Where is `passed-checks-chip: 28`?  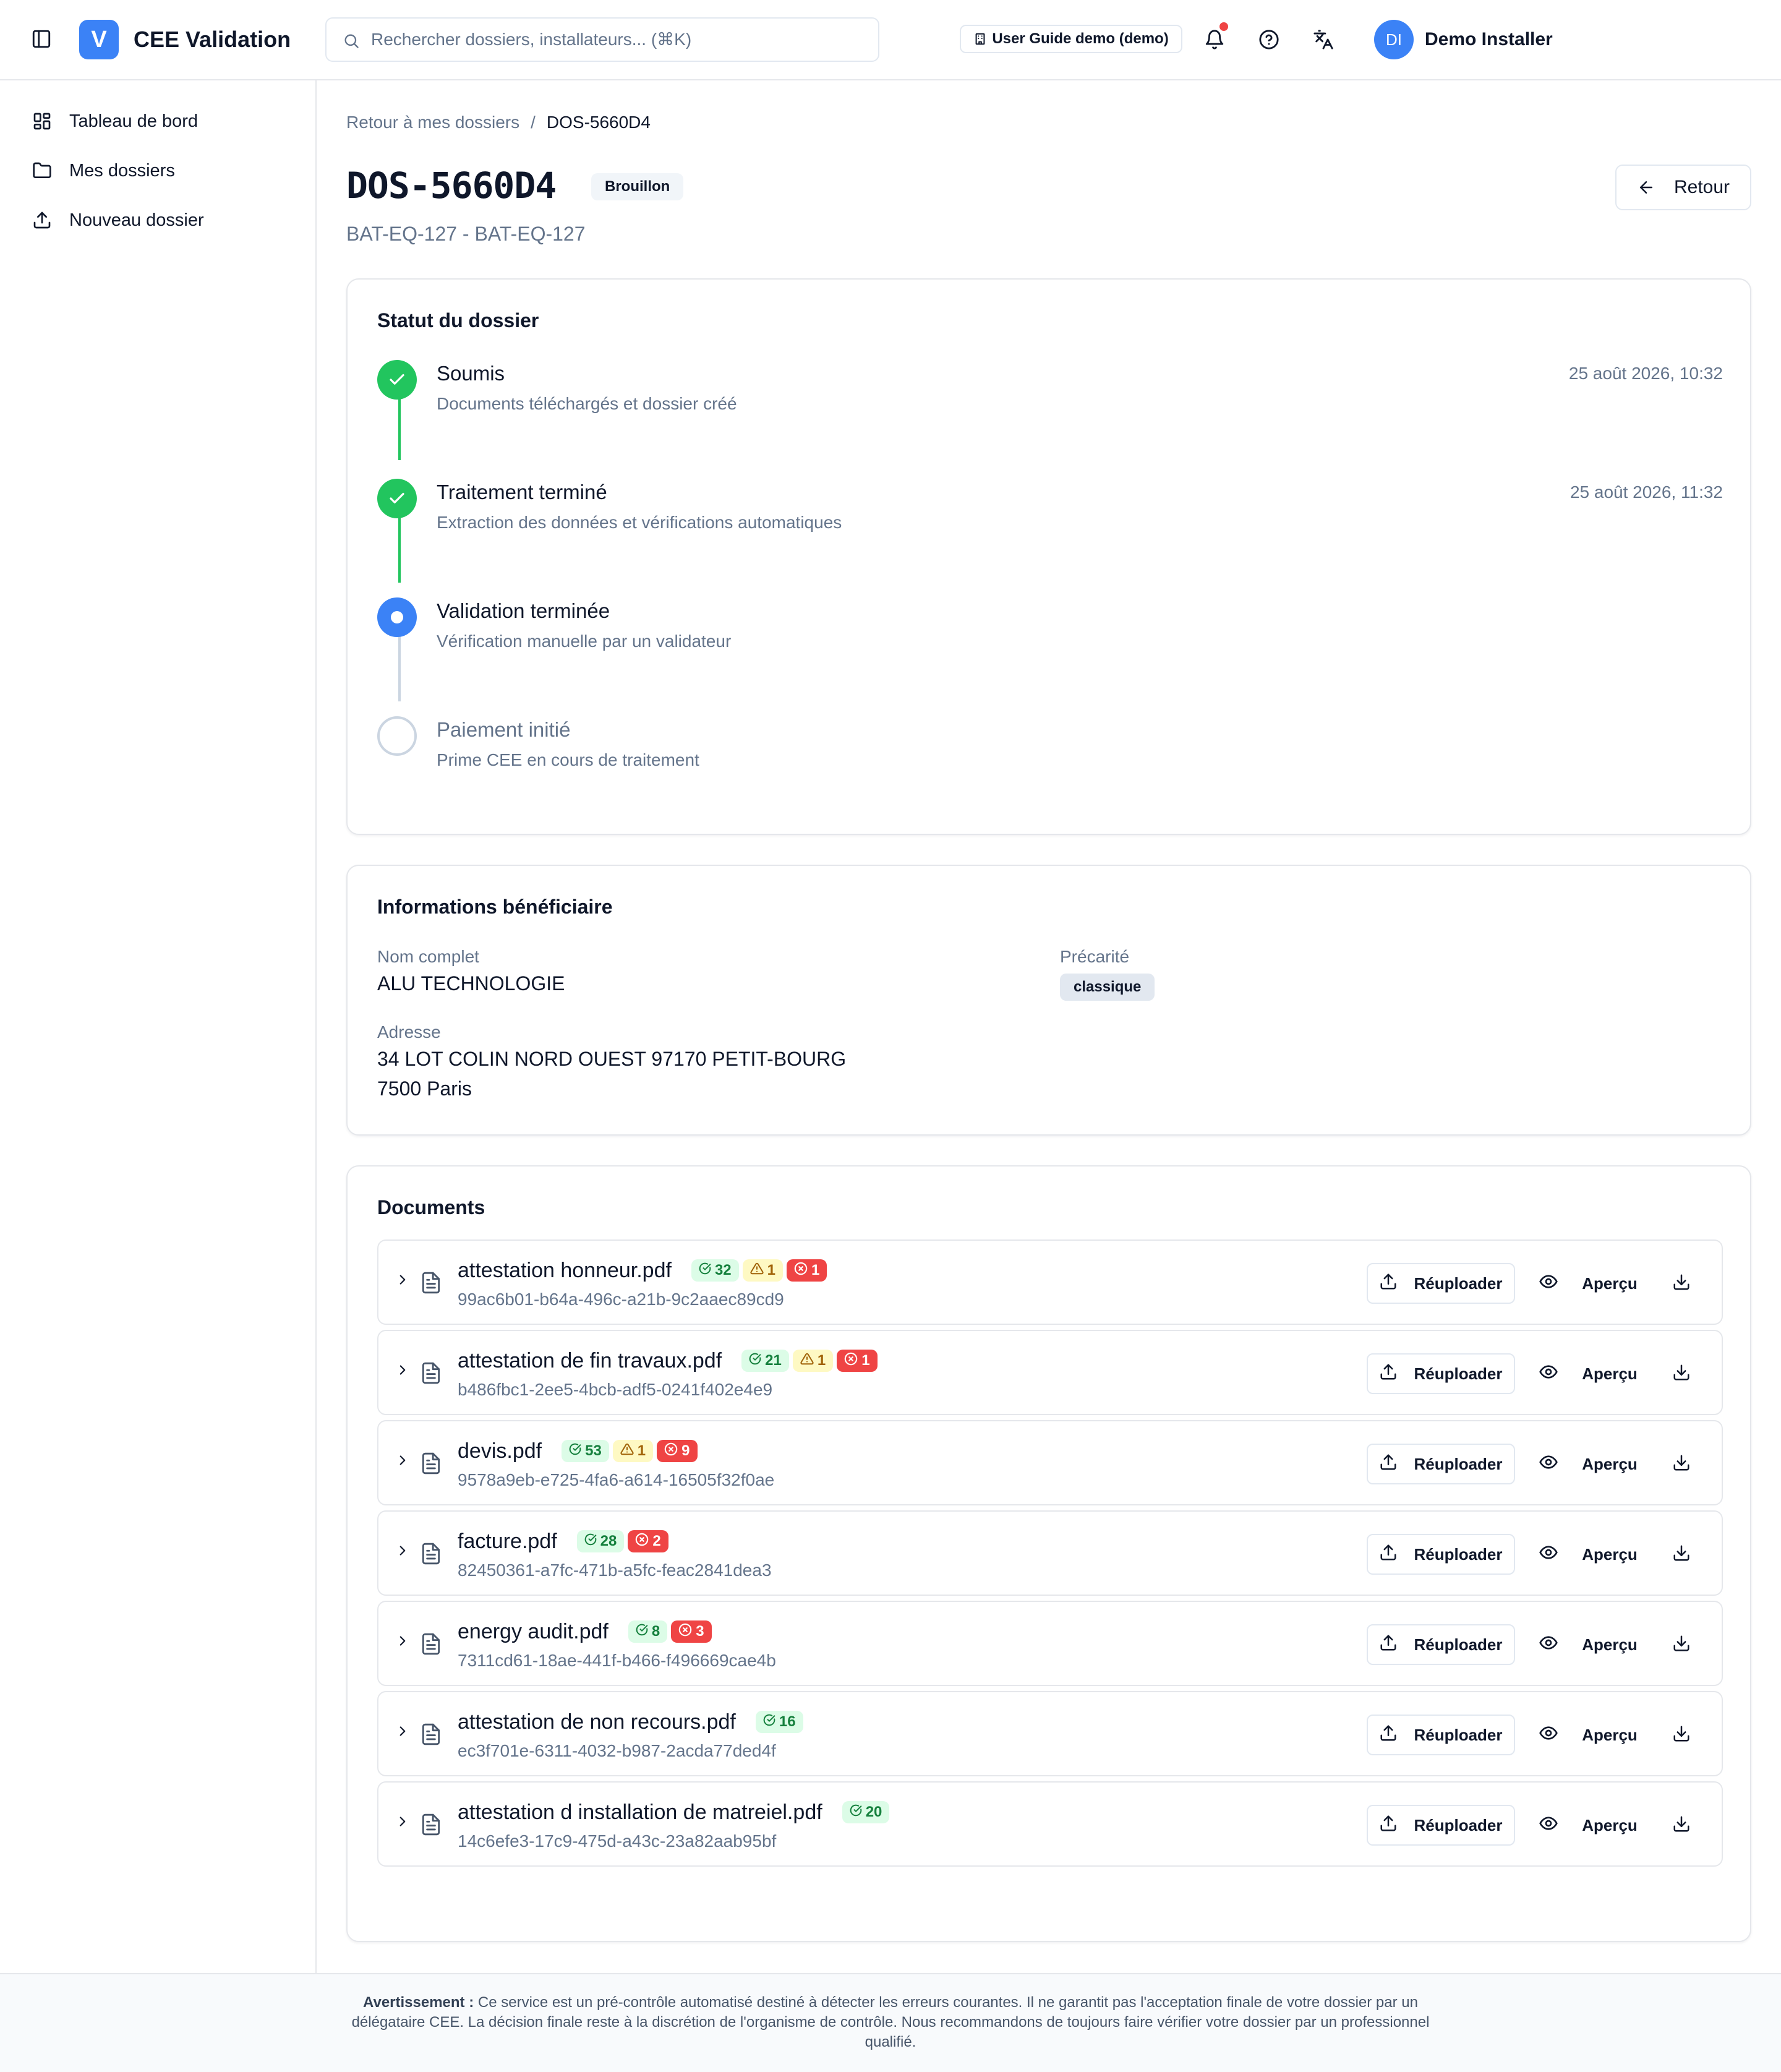
passed-checks-chip: 28 is located at coordinates (600, 1541).